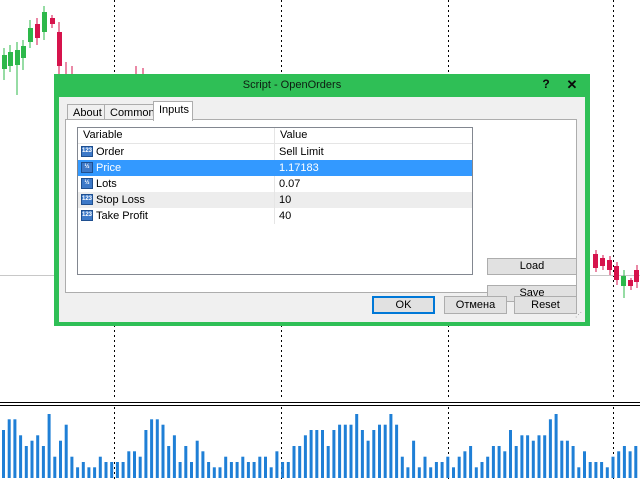 This screenshot has width=640, height=480. Describe the element at coordinates (176, 152) in the screenshot. I see `variable-cell: 123 Order` at that location.